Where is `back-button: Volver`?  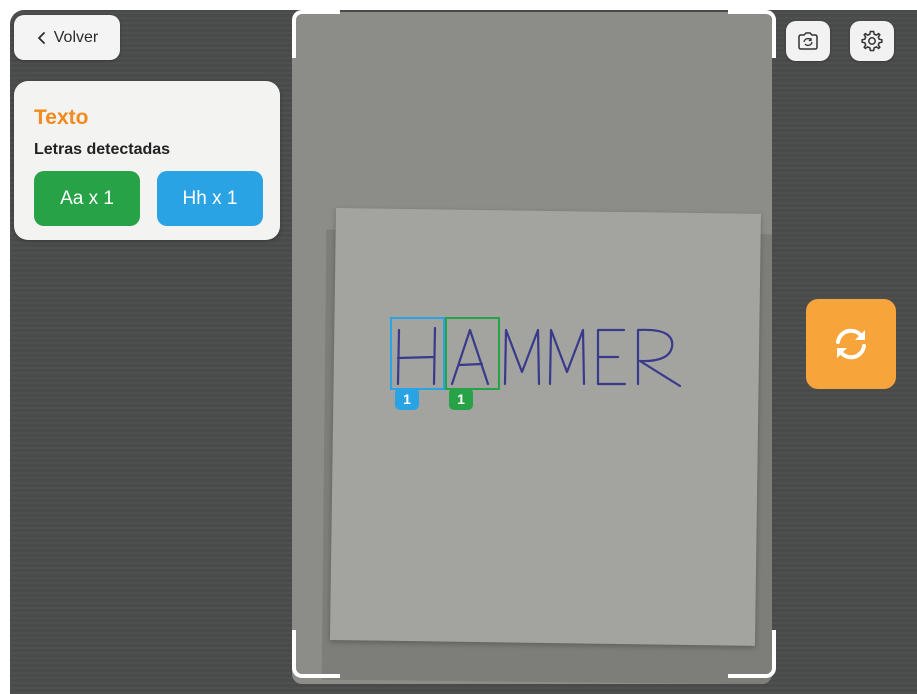 back-button: Volver is located at coordinates (67, 37).